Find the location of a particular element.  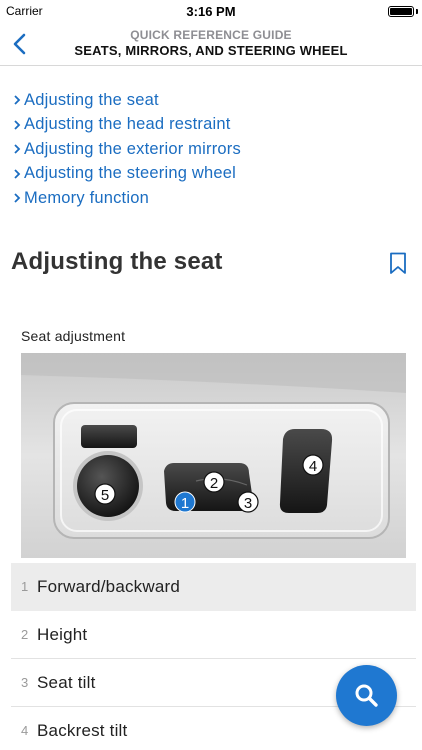

list-item-label: Height is located at coordinates (62, 634).